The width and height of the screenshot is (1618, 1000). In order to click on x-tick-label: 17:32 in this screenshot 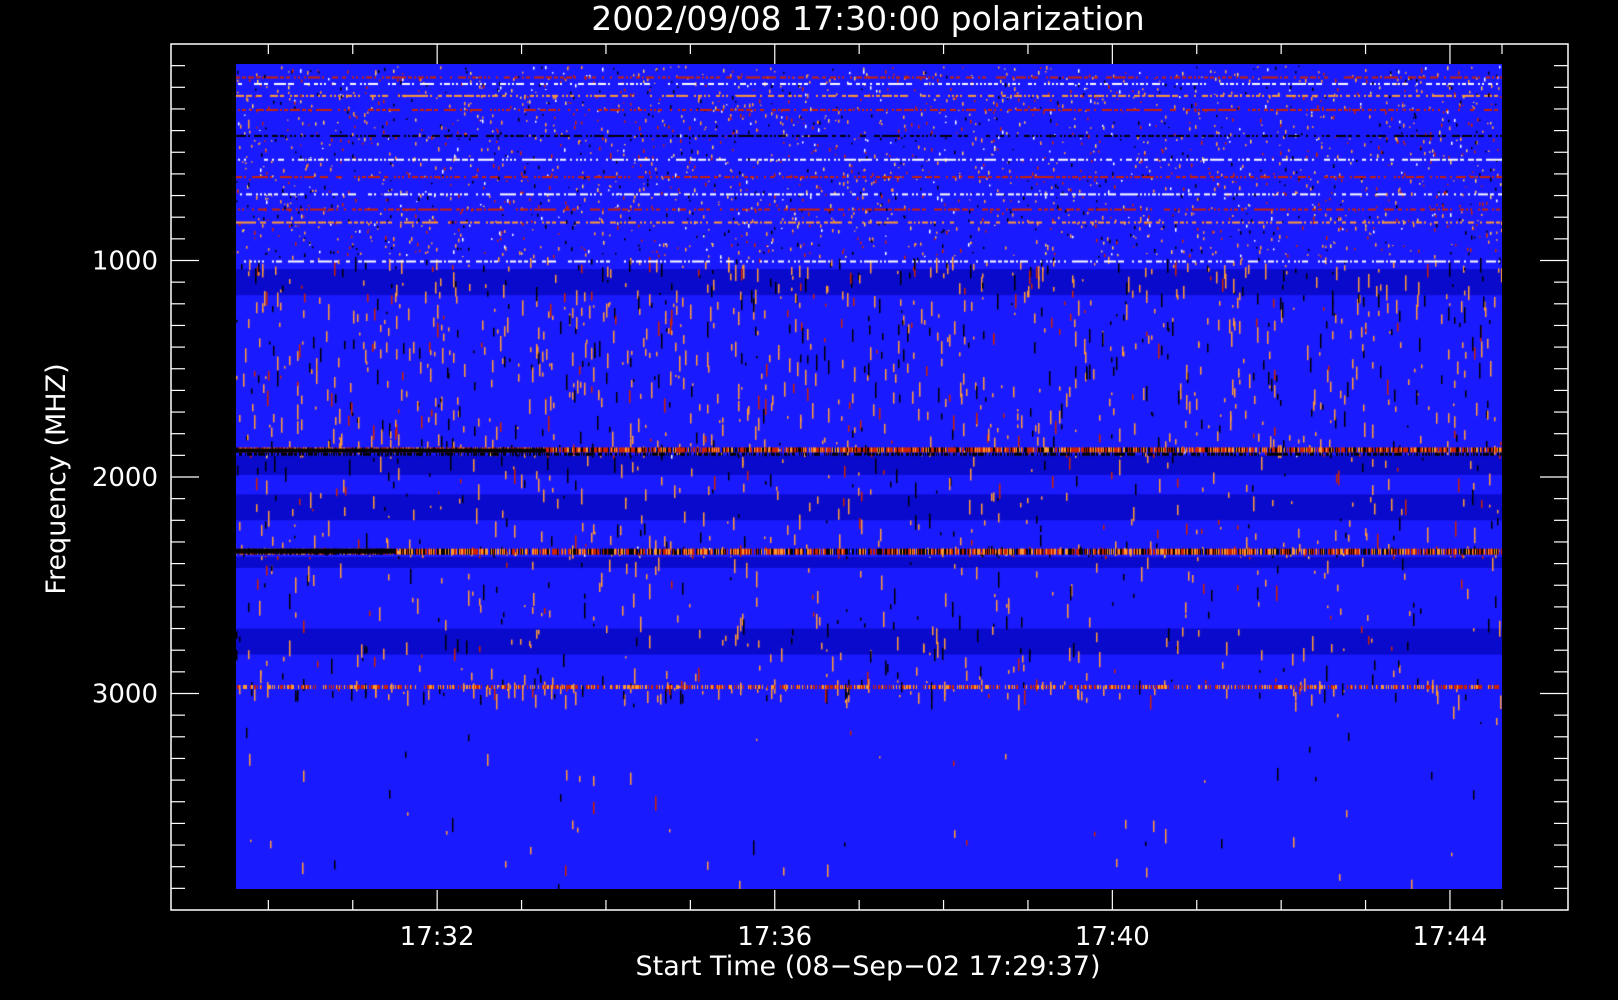, I will do `click(437, 937)`.